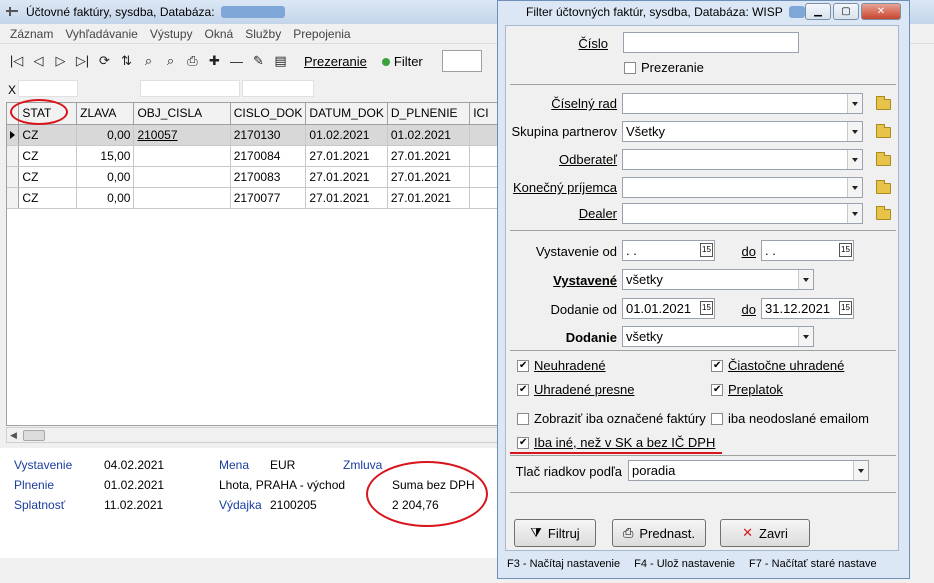 The width and height of the screenshot is (934, 583). I want to click on quick-search-input, so click(461, 61).